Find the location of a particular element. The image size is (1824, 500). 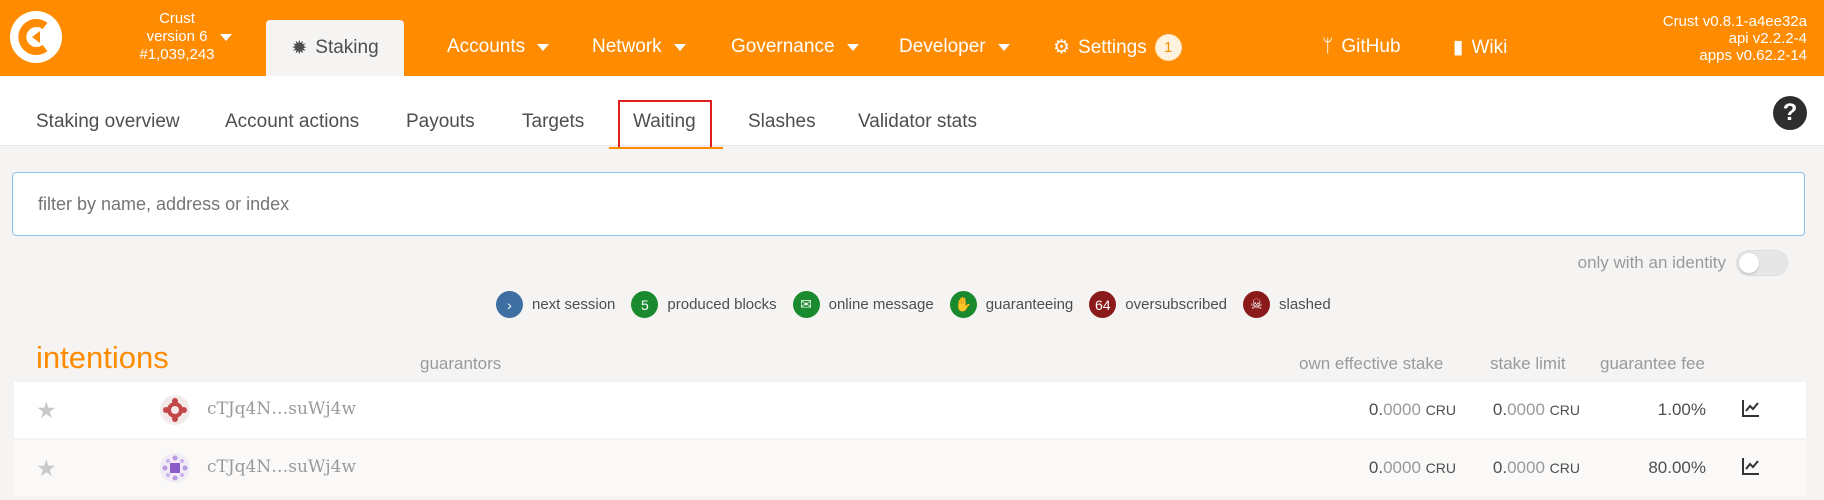

tab-payouts: Payouts is located at coordinates (440, 122).